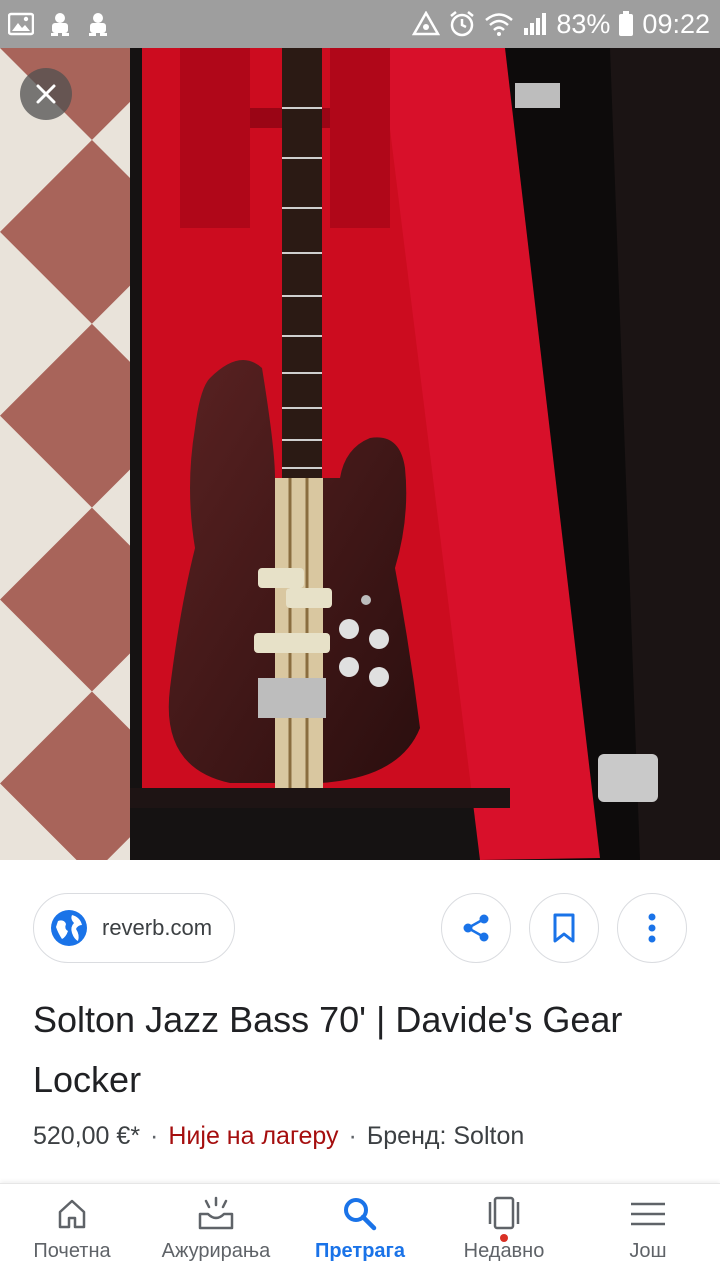 Image resolution: width=720 pixels, height=1280 pixels. Describe the element at coordinates (360, 24) in the screenshot. I see `status-bar: 83% 09:22` at that location.